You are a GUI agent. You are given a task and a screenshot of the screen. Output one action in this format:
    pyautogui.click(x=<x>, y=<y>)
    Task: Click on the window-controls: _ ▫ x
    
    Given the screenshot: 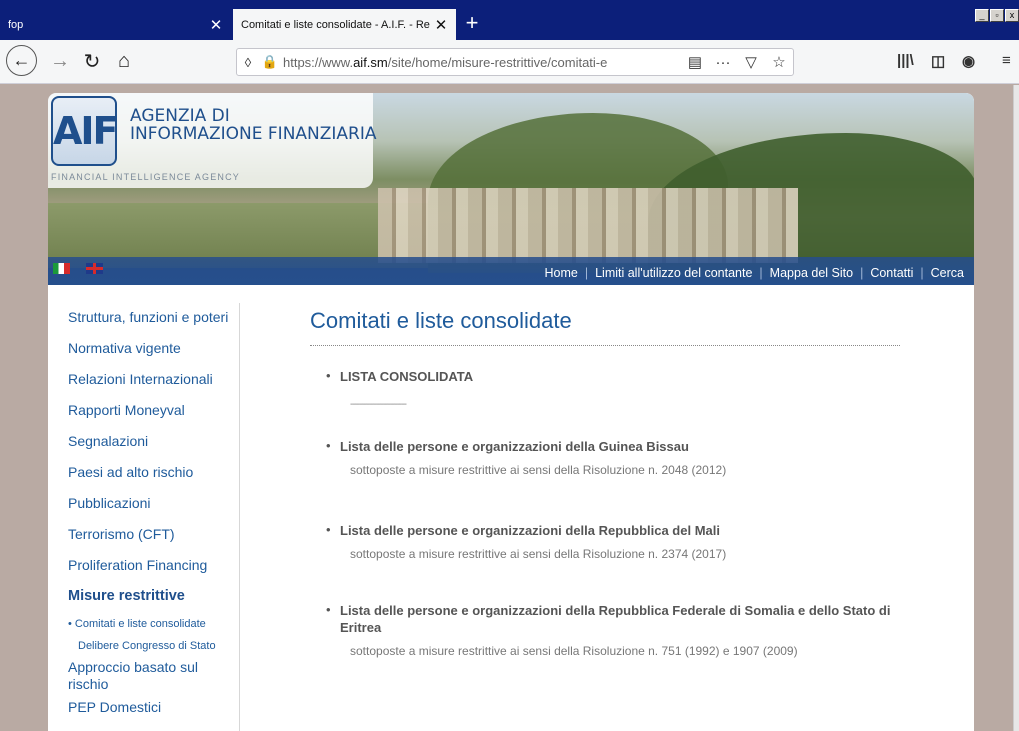 What is the action you would take?
    pyautogui.click(x=997, y=15)
    